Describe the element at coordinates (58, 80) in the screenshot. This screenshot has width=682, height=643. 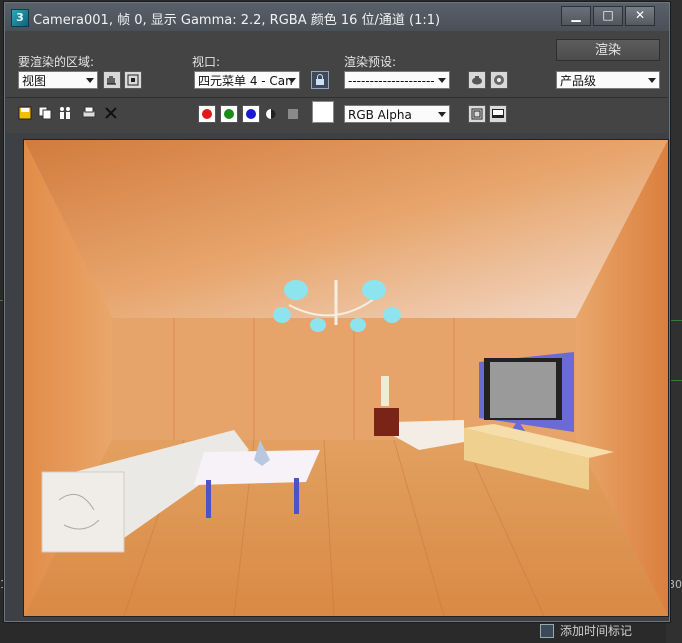
I see `area-dropdown: 视图` at that location.